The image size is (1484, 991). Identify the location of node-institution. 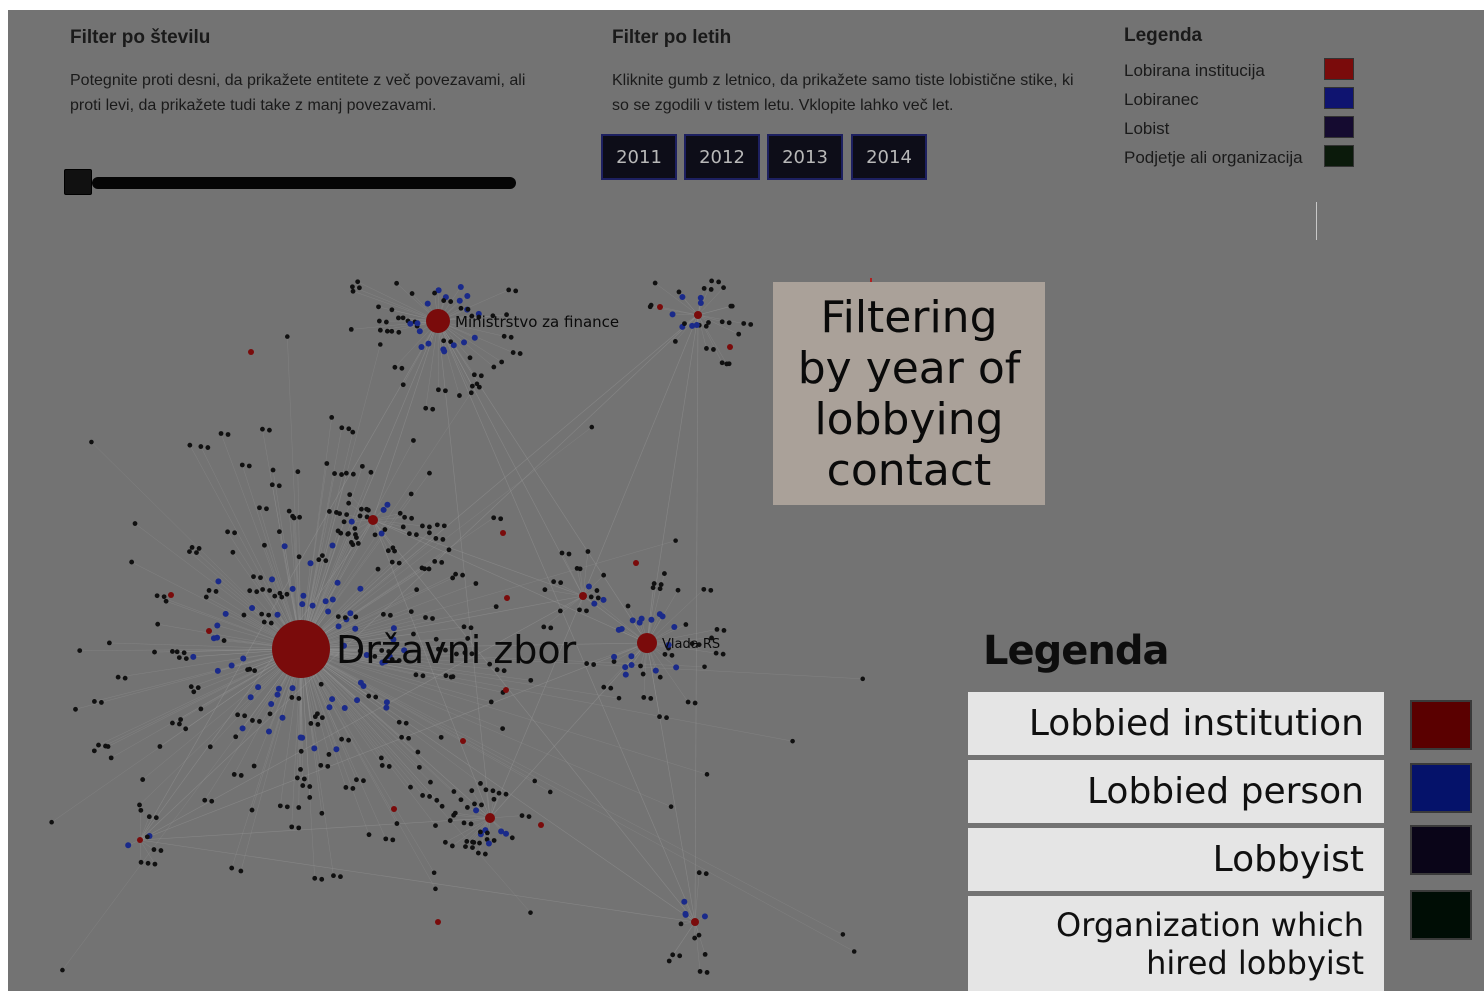
(373, 520).